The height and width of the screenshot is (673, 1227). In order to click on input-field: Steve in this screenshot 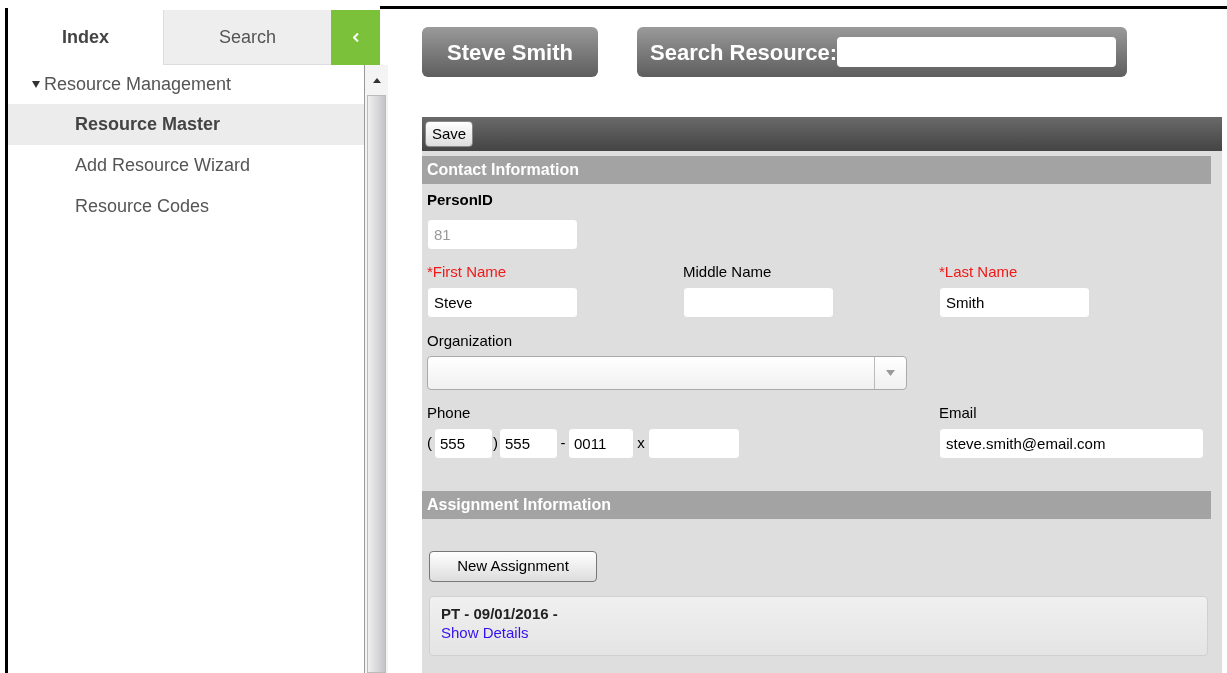, I will do `click(502, 302)`.